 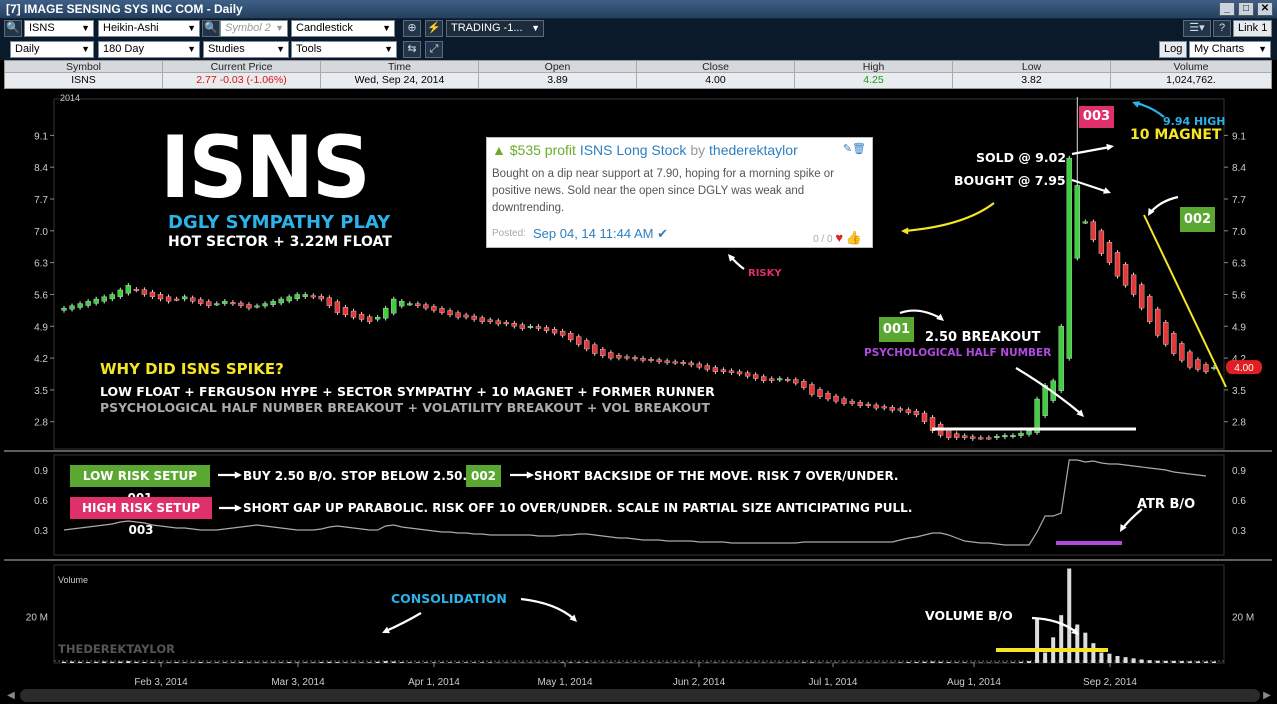 What do you see at coordinates (1150, 109) in the screenshot?
I see `high-arrow` at bounding box center [1150, 109].